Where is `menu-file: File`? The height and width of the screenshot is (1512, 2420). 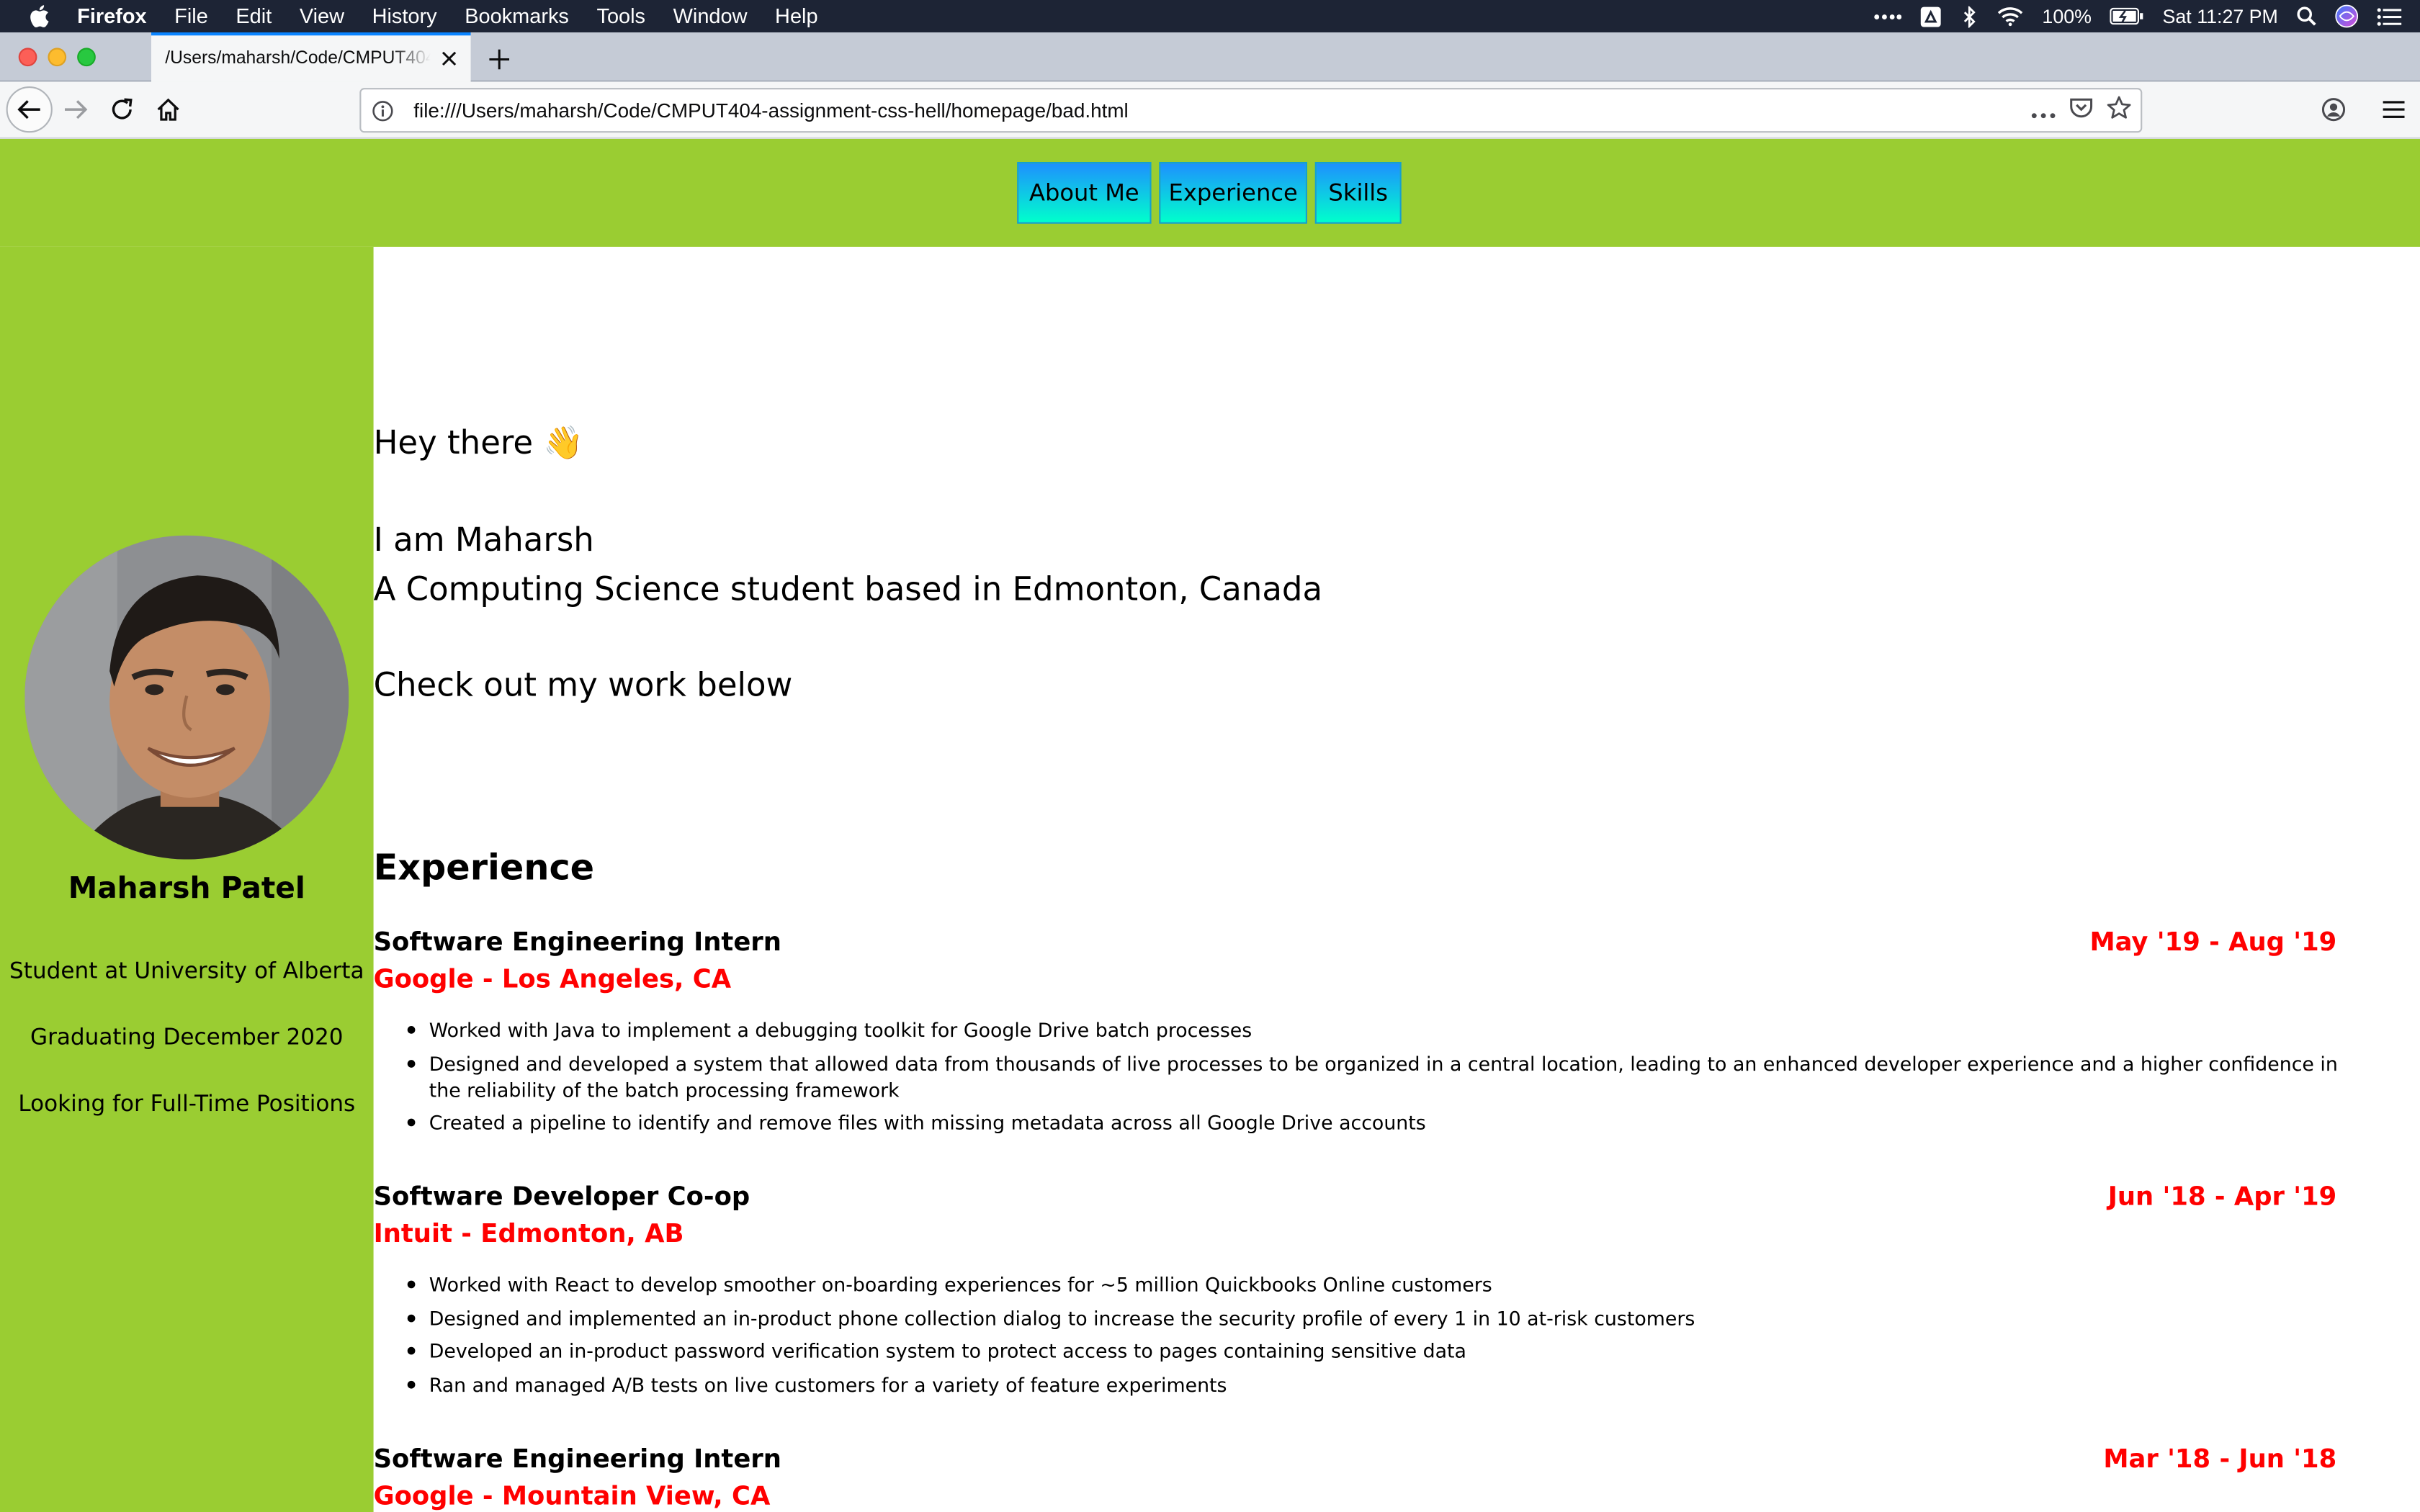 menu-file: File is located at coordinates (191, 15).